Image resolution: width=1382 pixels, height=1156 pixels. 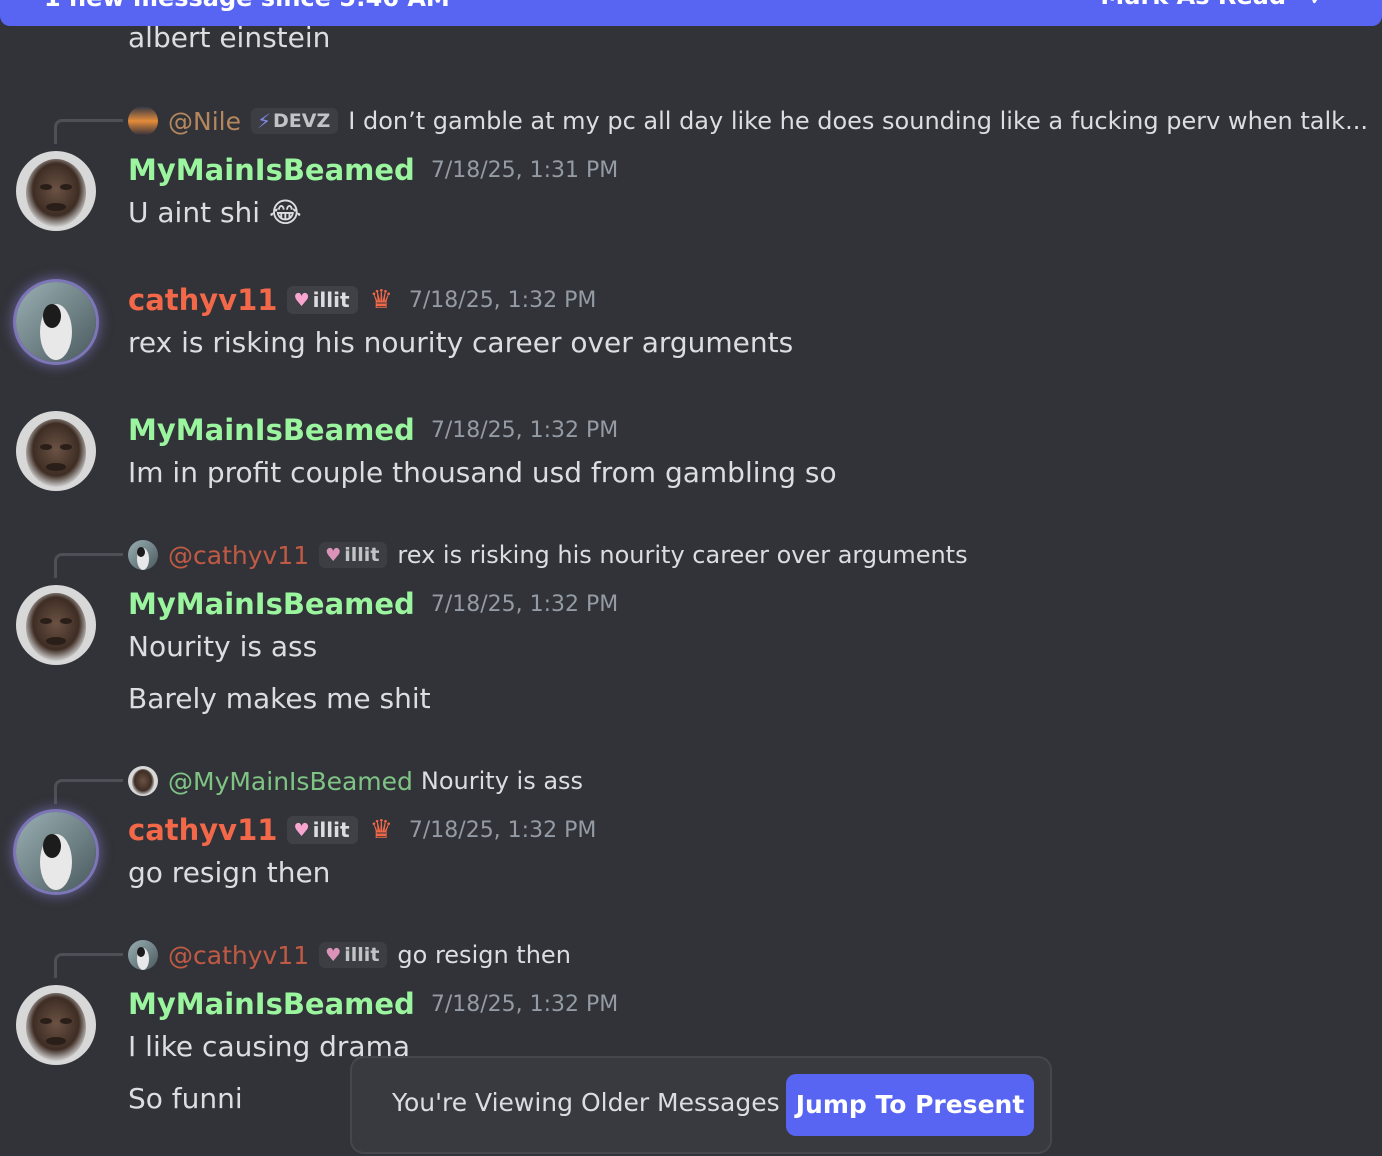 What do you see at coordinates (185, 1098) in the screenshot?
I see `message-content-line: So funni` at bounding box center [185, 1098].